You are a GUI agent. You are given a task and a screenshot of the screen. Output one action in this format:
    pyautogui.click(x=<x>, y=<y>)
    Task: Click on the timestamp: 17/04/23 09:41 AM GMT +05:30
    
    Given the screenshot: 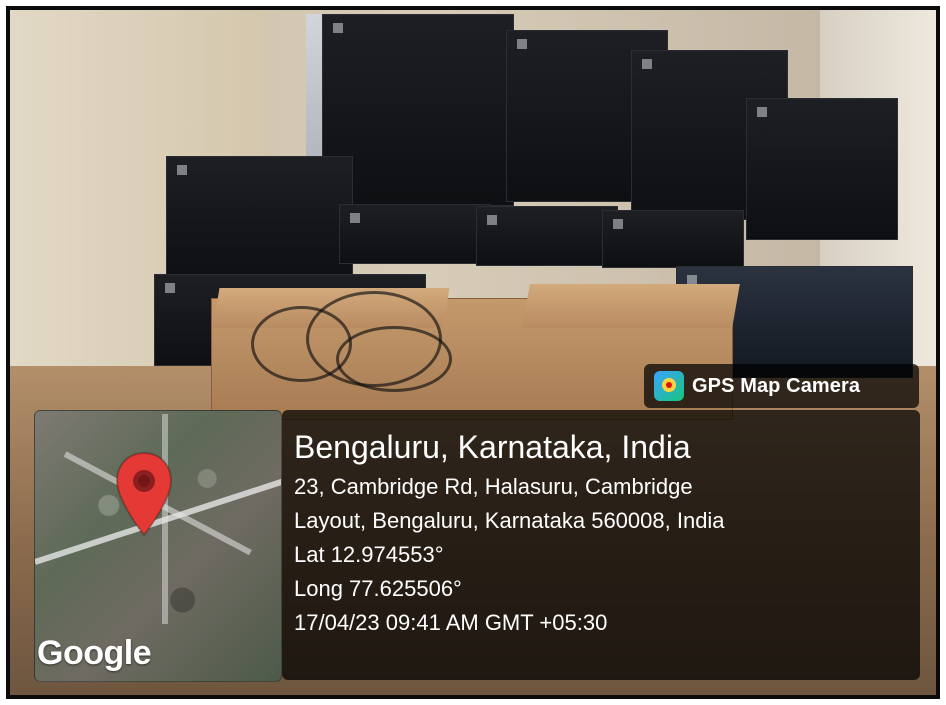 What is the action you would take?
    pyautogui.click(x=451, y=622)
    